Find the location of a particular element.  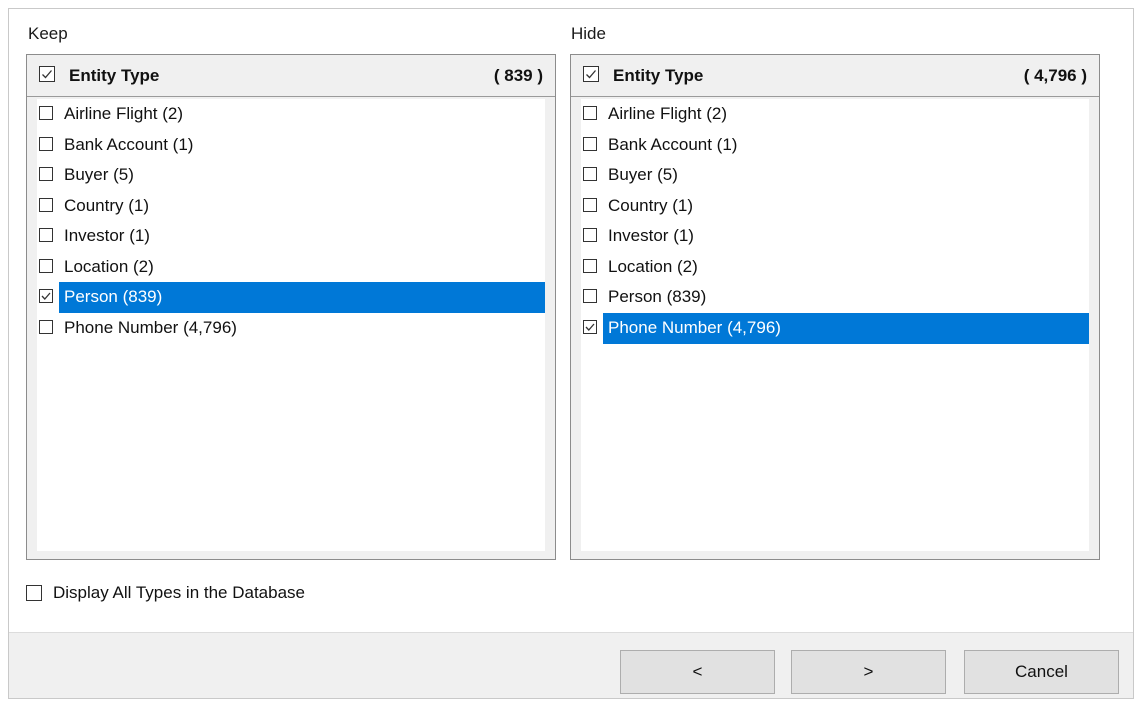

cancel-button: Cancel is located at coordinates (1041, 672).